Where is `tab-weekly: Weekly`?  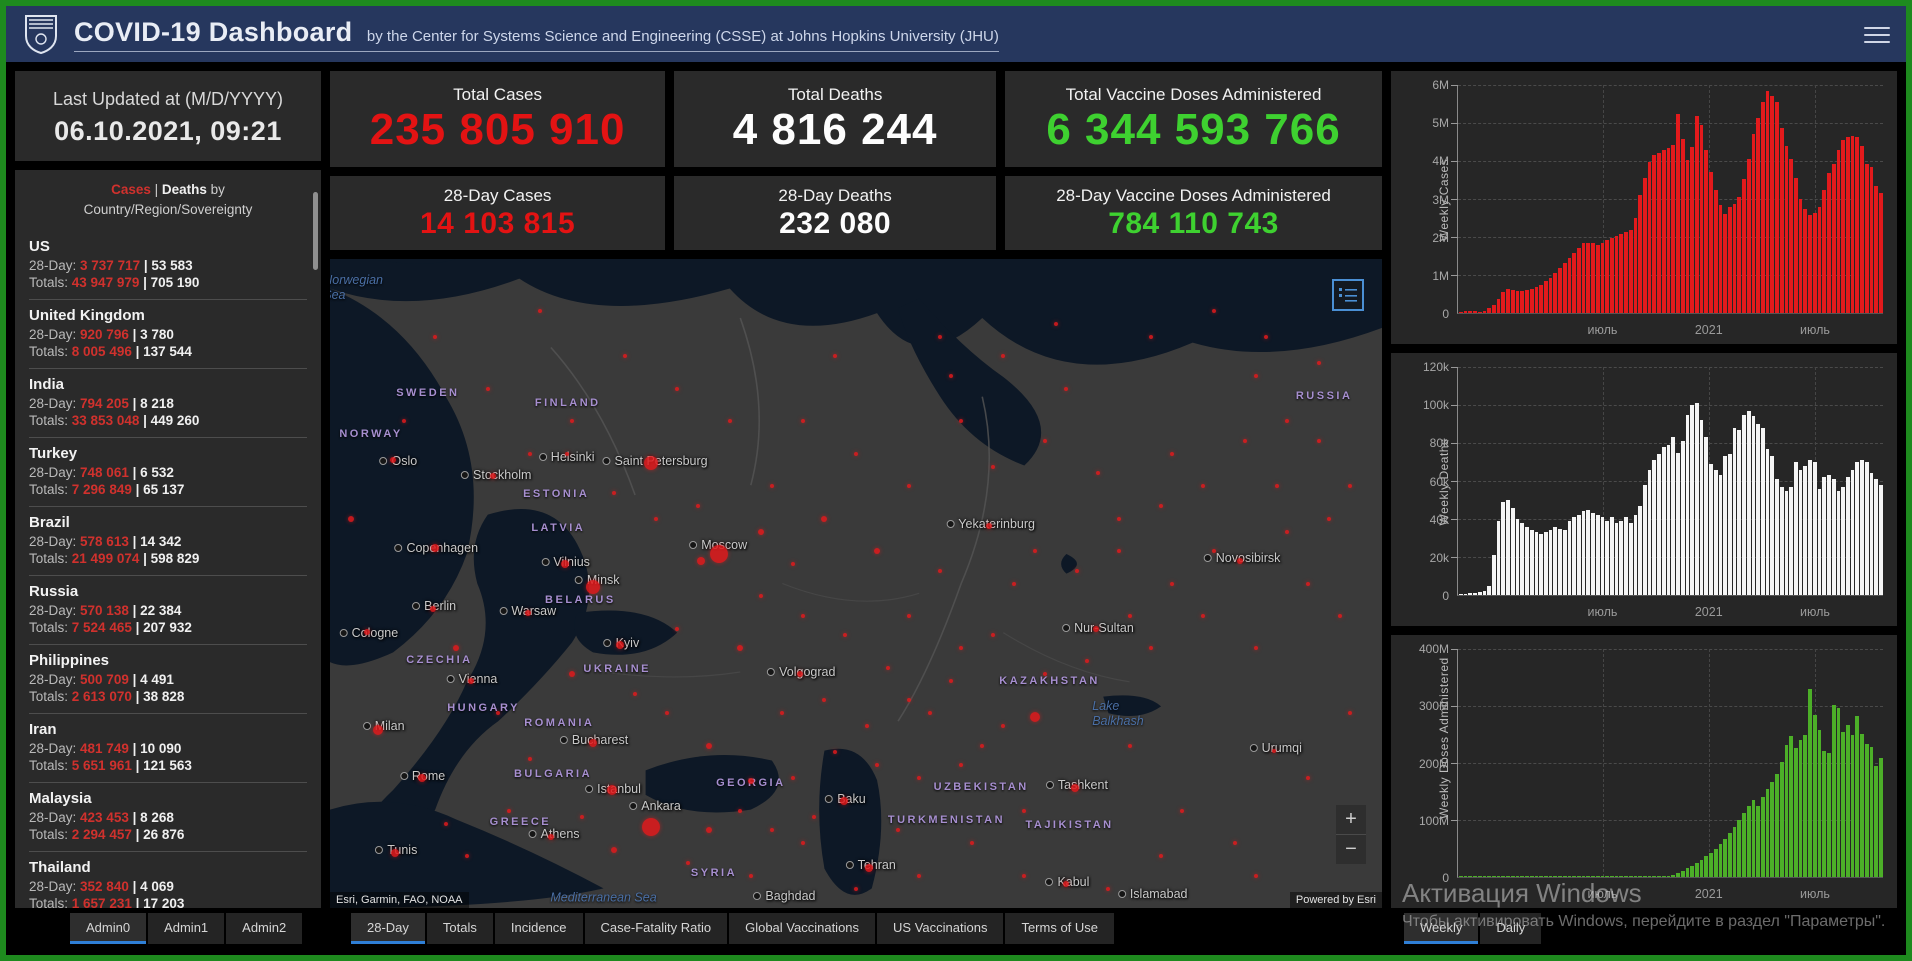 tab-weekly: Weekly is located at coordinates (1441, 928).